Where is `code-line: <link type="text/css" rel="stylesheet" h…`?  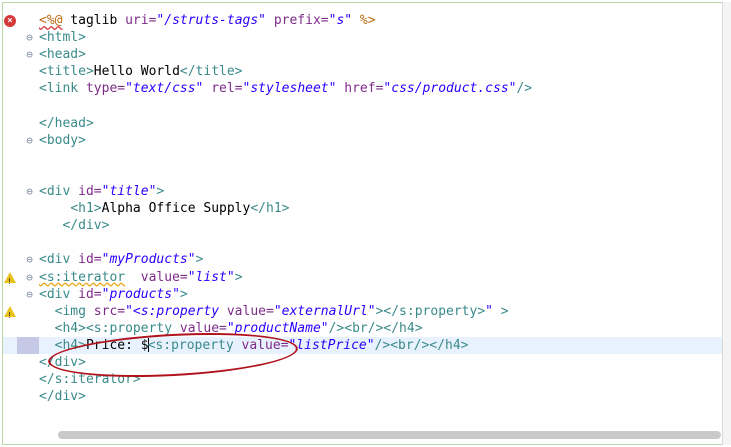 code-line: <link type="text/css" rel="stylesheet" h… is located at coordinates (365, 88).